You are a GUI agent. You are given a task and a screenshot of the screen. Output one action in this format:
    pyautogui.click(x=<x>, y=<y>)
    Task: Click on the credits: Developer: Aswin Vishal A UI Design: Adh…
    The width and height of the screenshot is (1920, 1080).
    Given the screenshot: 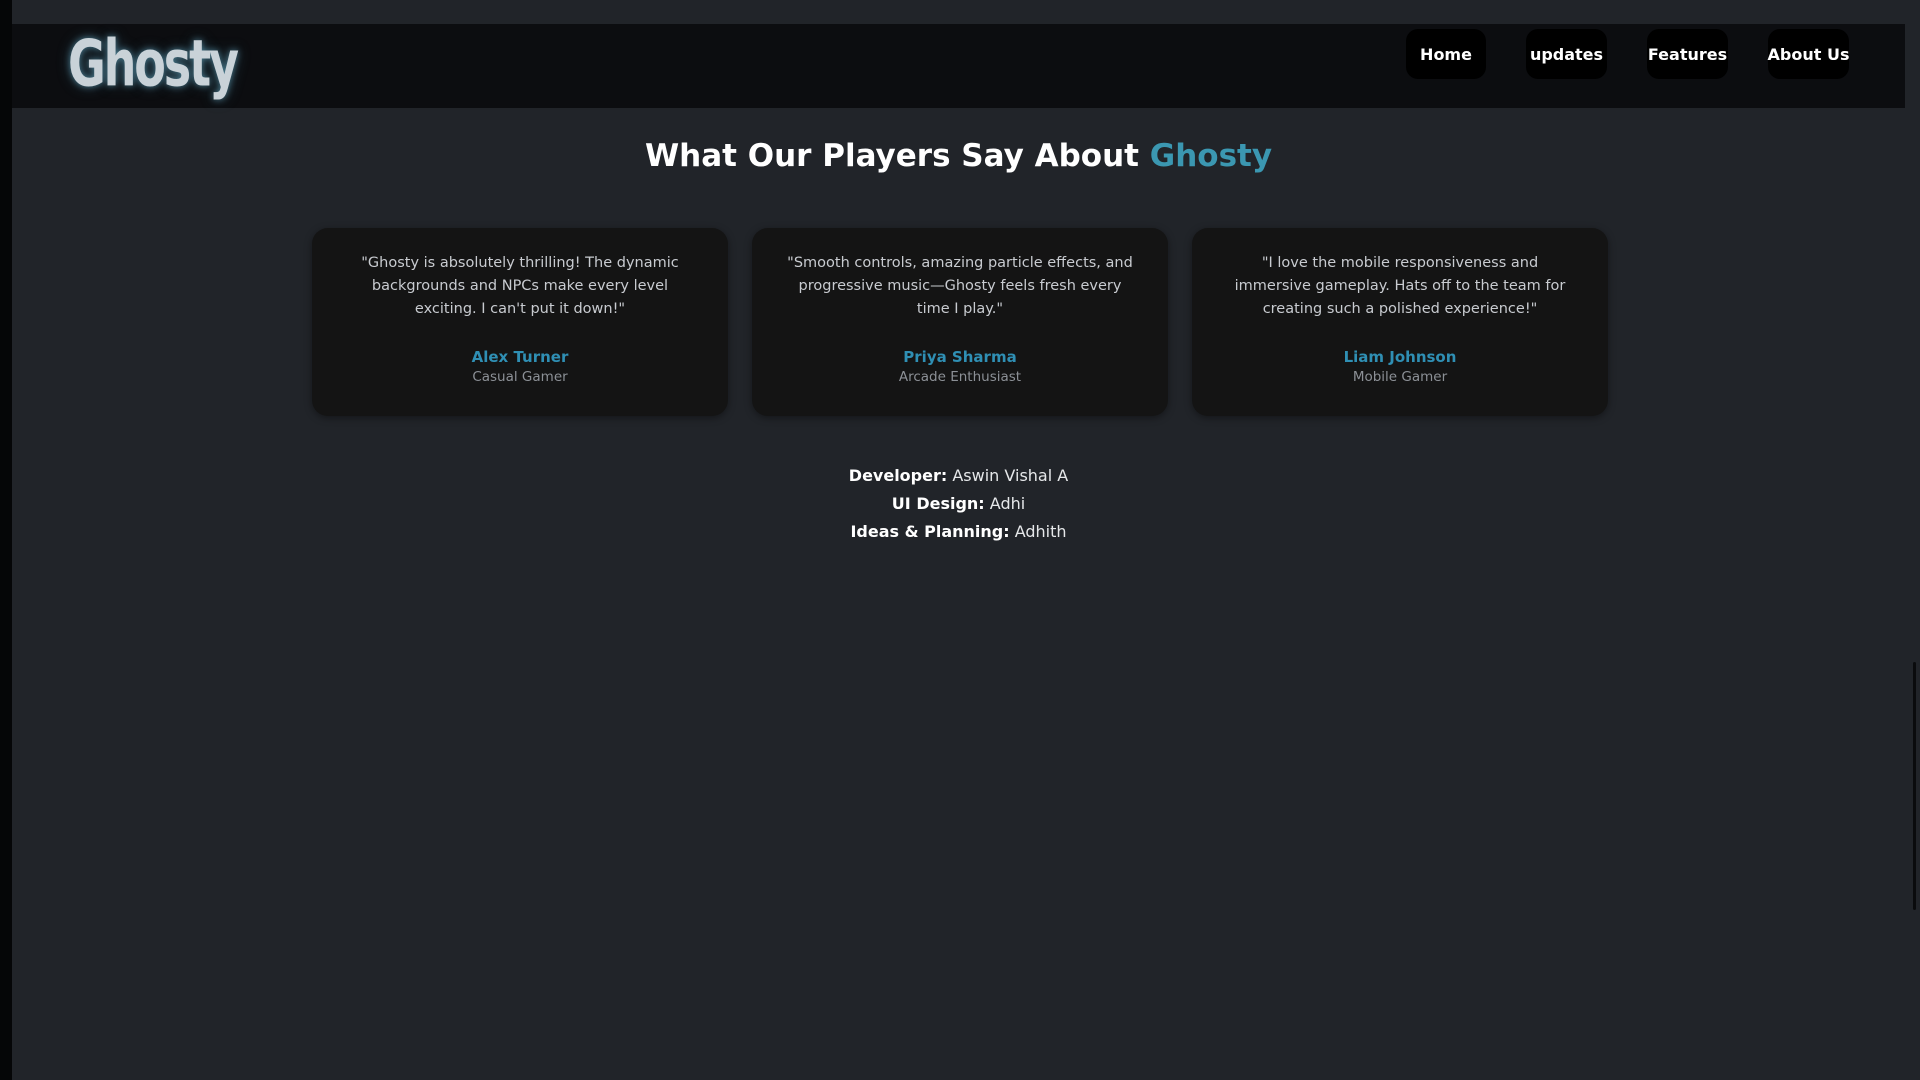 What is the action you would take?
    pyautogui.click(x=958, y=504)
    